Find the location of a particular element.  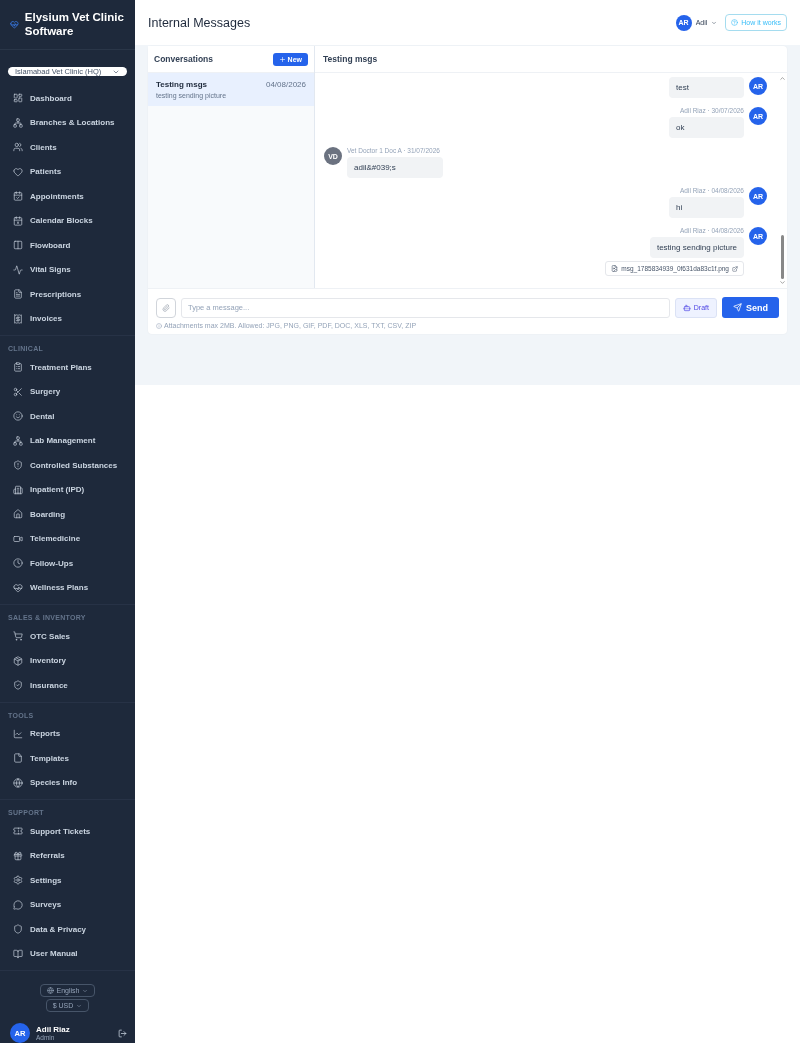

nav-item: Flowboard is located at coordinates (67, 245).